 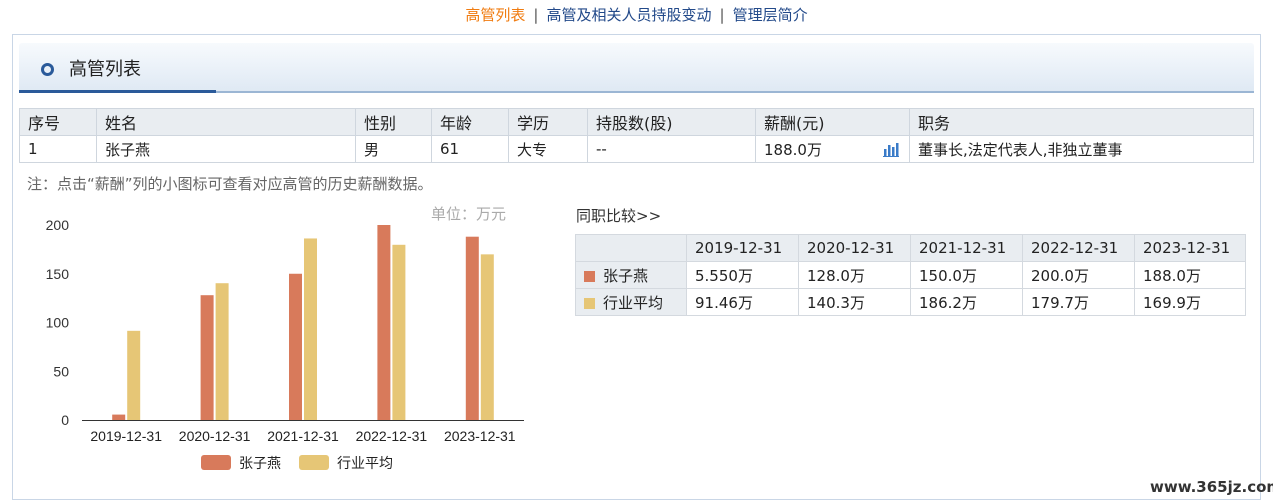 What do you see at coordinates (966, 302) in the screenshot?
I see `compare-cell: 186.2万` at bounding box center [966, 302].